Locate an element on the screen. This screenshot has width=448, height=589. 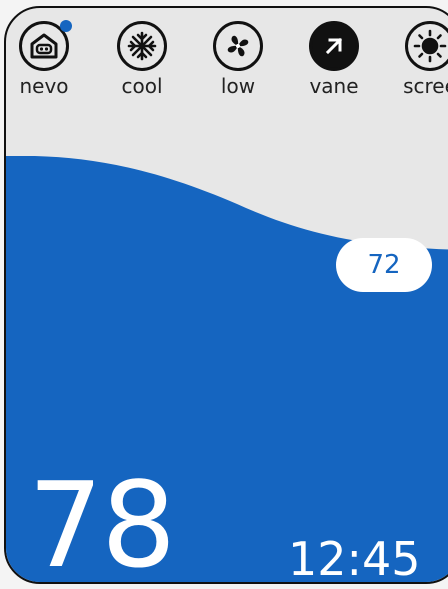
arrow-up-right-icon is located at coordinates (334, 46).